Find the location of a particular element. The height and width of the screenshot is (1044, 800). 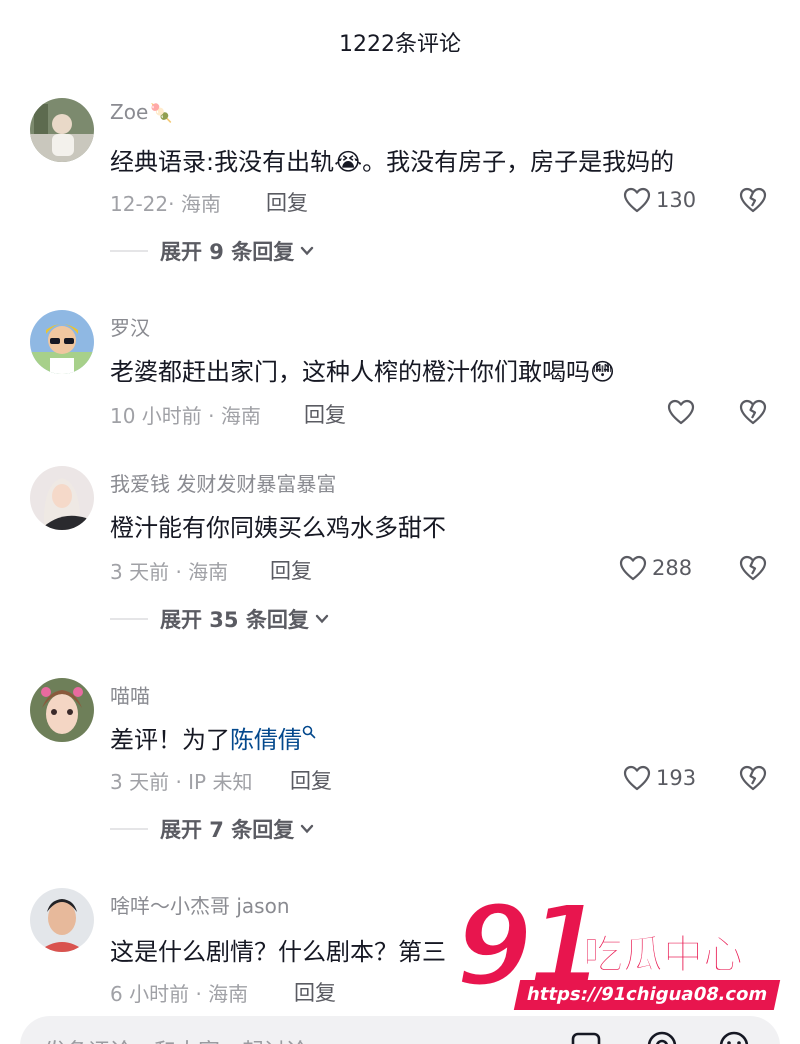

comment-meta: 3 天前 · IP 未知 is located at coordinates (181, 782).